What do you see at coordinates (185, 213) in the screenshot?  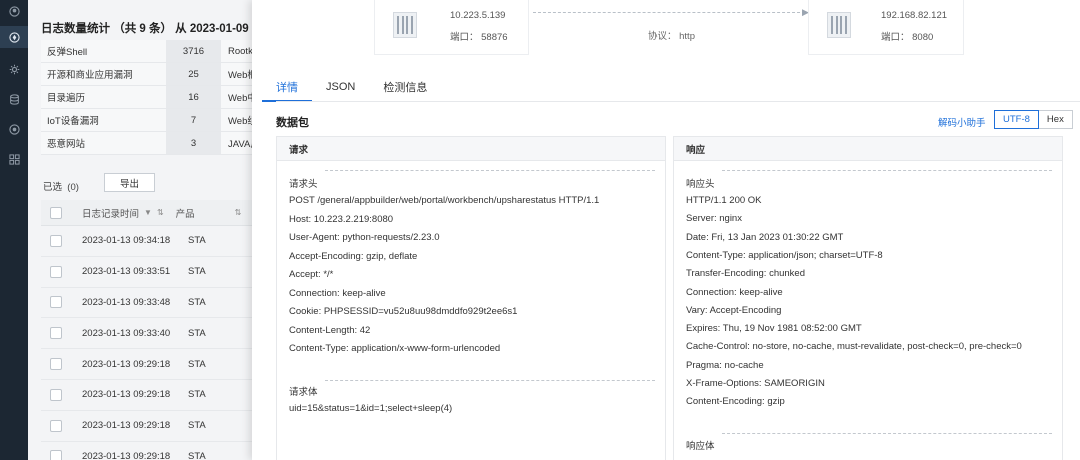 I see `column-header-product: 产品` at bounding box center [185, 213].